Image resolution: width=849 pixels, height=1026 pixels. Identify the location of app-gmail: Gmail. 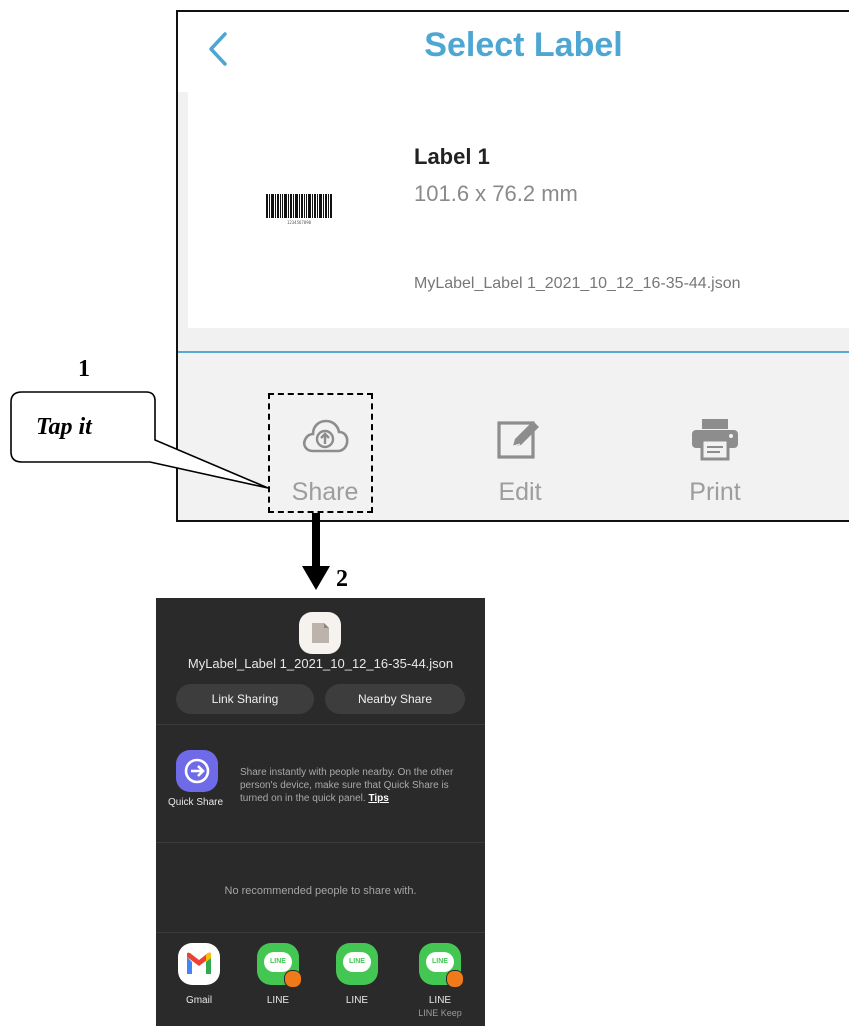
(199, 983).